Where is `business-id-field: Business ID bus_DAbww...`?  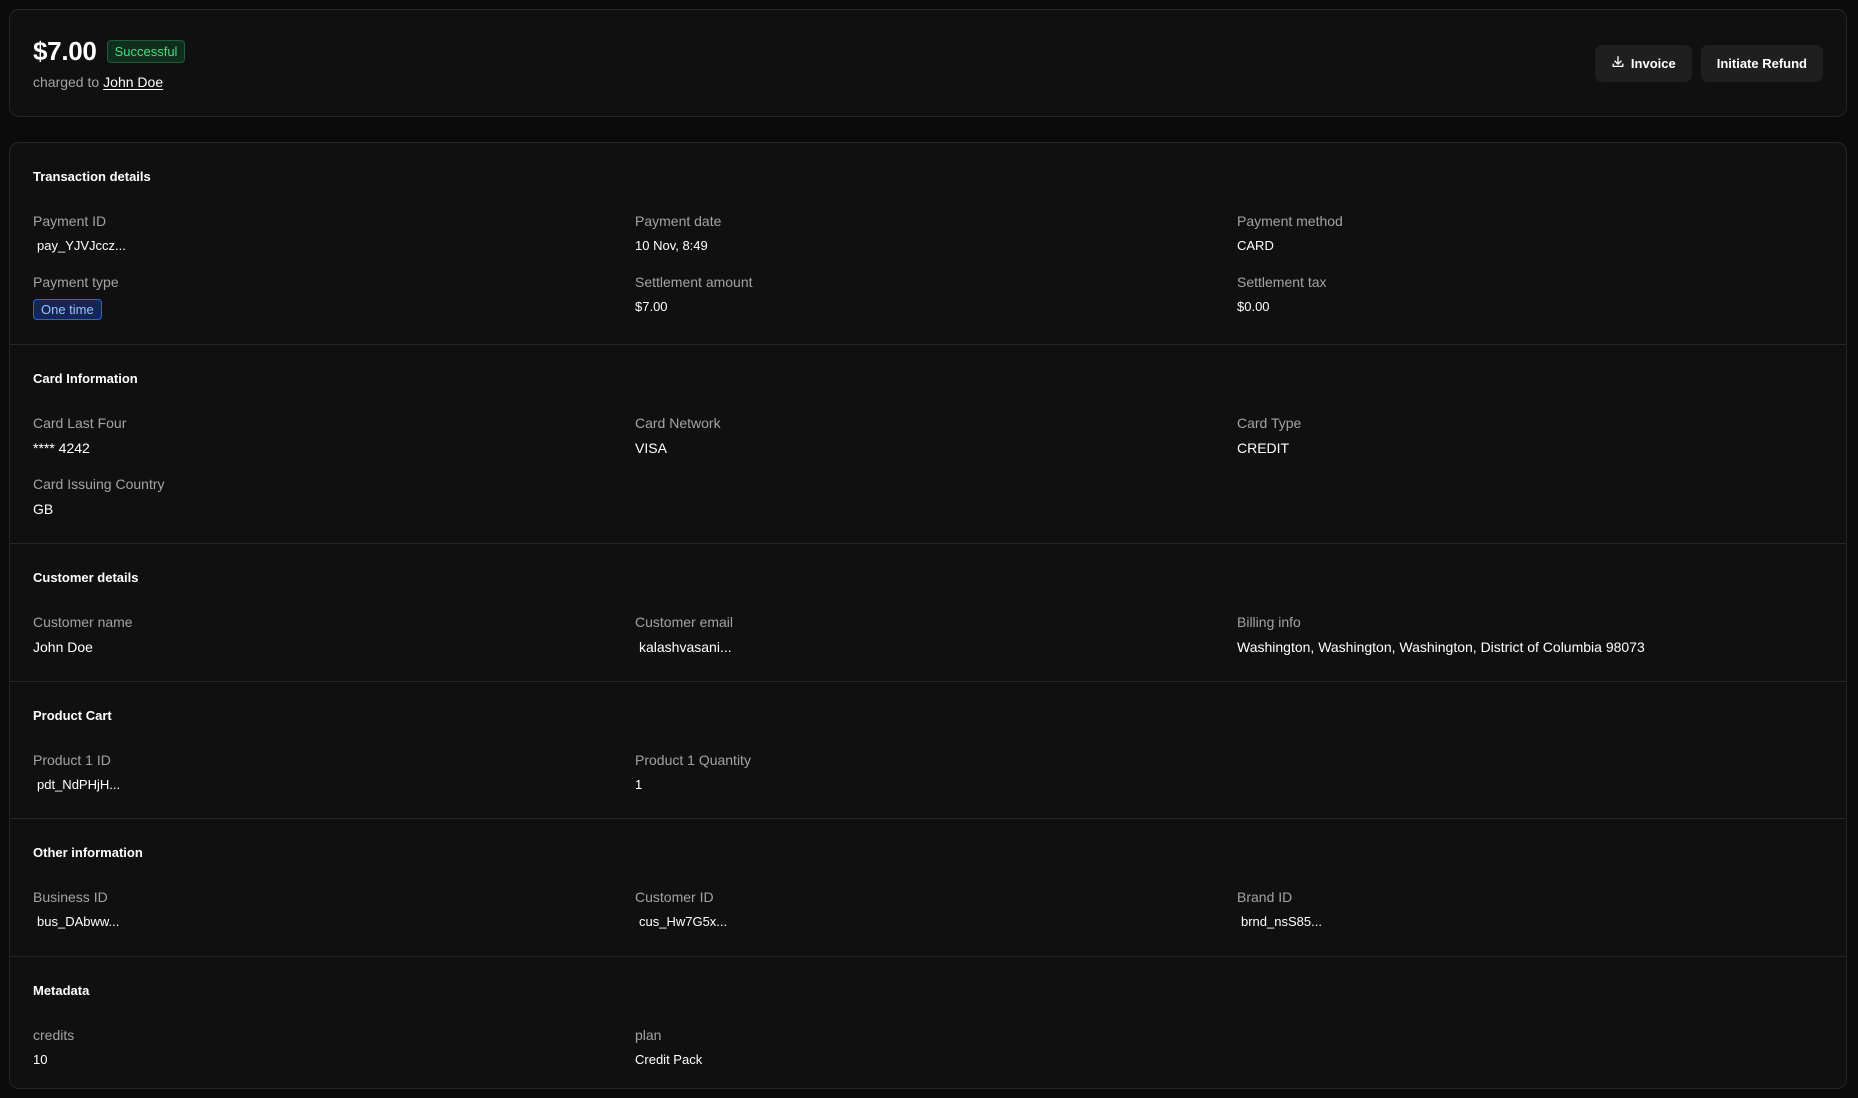 business-id-field: Business ID bus_DAbww... is located at coordinates (76, 909).